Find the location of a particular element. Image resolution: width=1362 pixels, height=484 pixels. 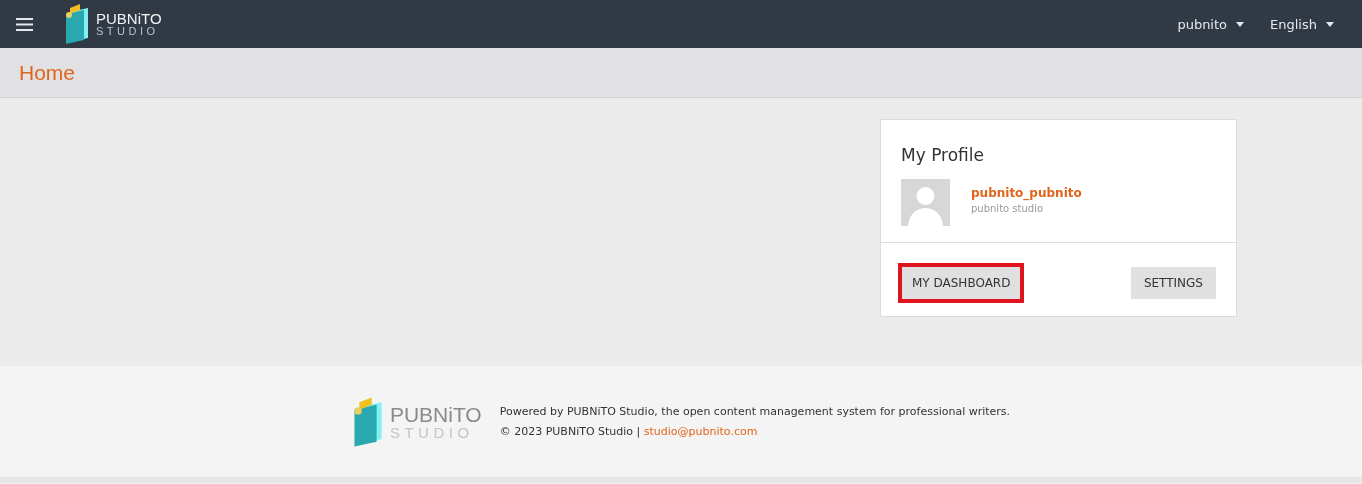

logo-subtitle: STUDIO is located at coordinates (128, 31).